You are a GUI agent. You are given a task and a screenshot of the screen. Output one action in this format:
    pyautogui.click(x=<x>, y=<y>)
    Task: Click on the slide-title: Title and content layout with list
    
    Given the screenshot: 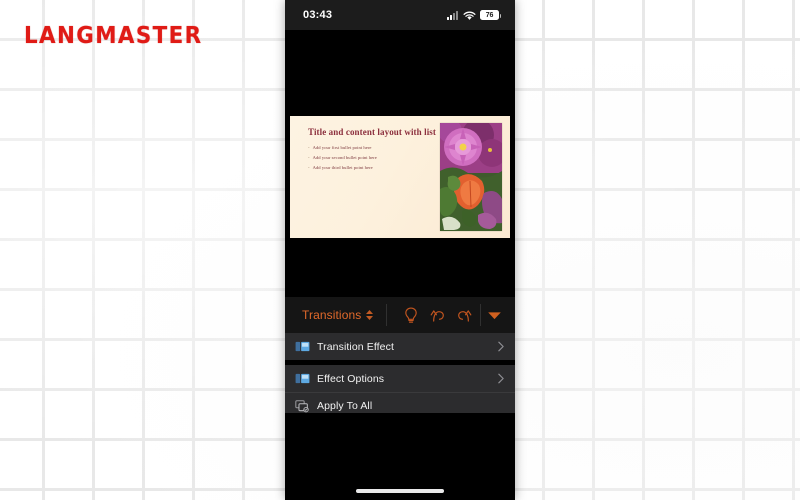 What is the action you would take?
    pyautogui.click(x=372, y=132)
    